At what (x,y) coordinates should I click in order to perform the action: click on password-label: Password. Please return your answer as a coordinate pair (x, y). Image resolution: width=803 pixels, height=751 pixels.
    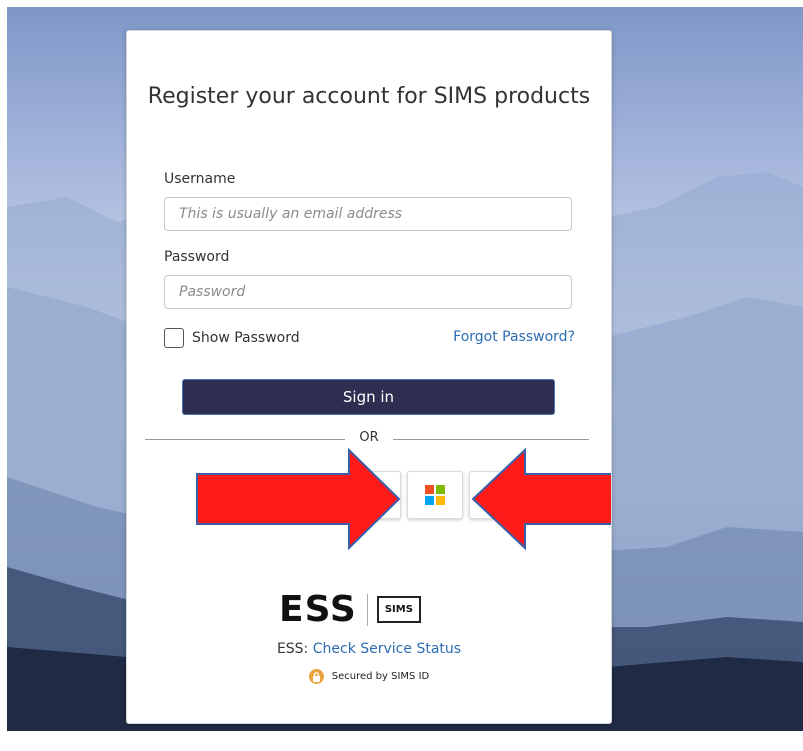
    Looking at the image, I should click on (197, 257).